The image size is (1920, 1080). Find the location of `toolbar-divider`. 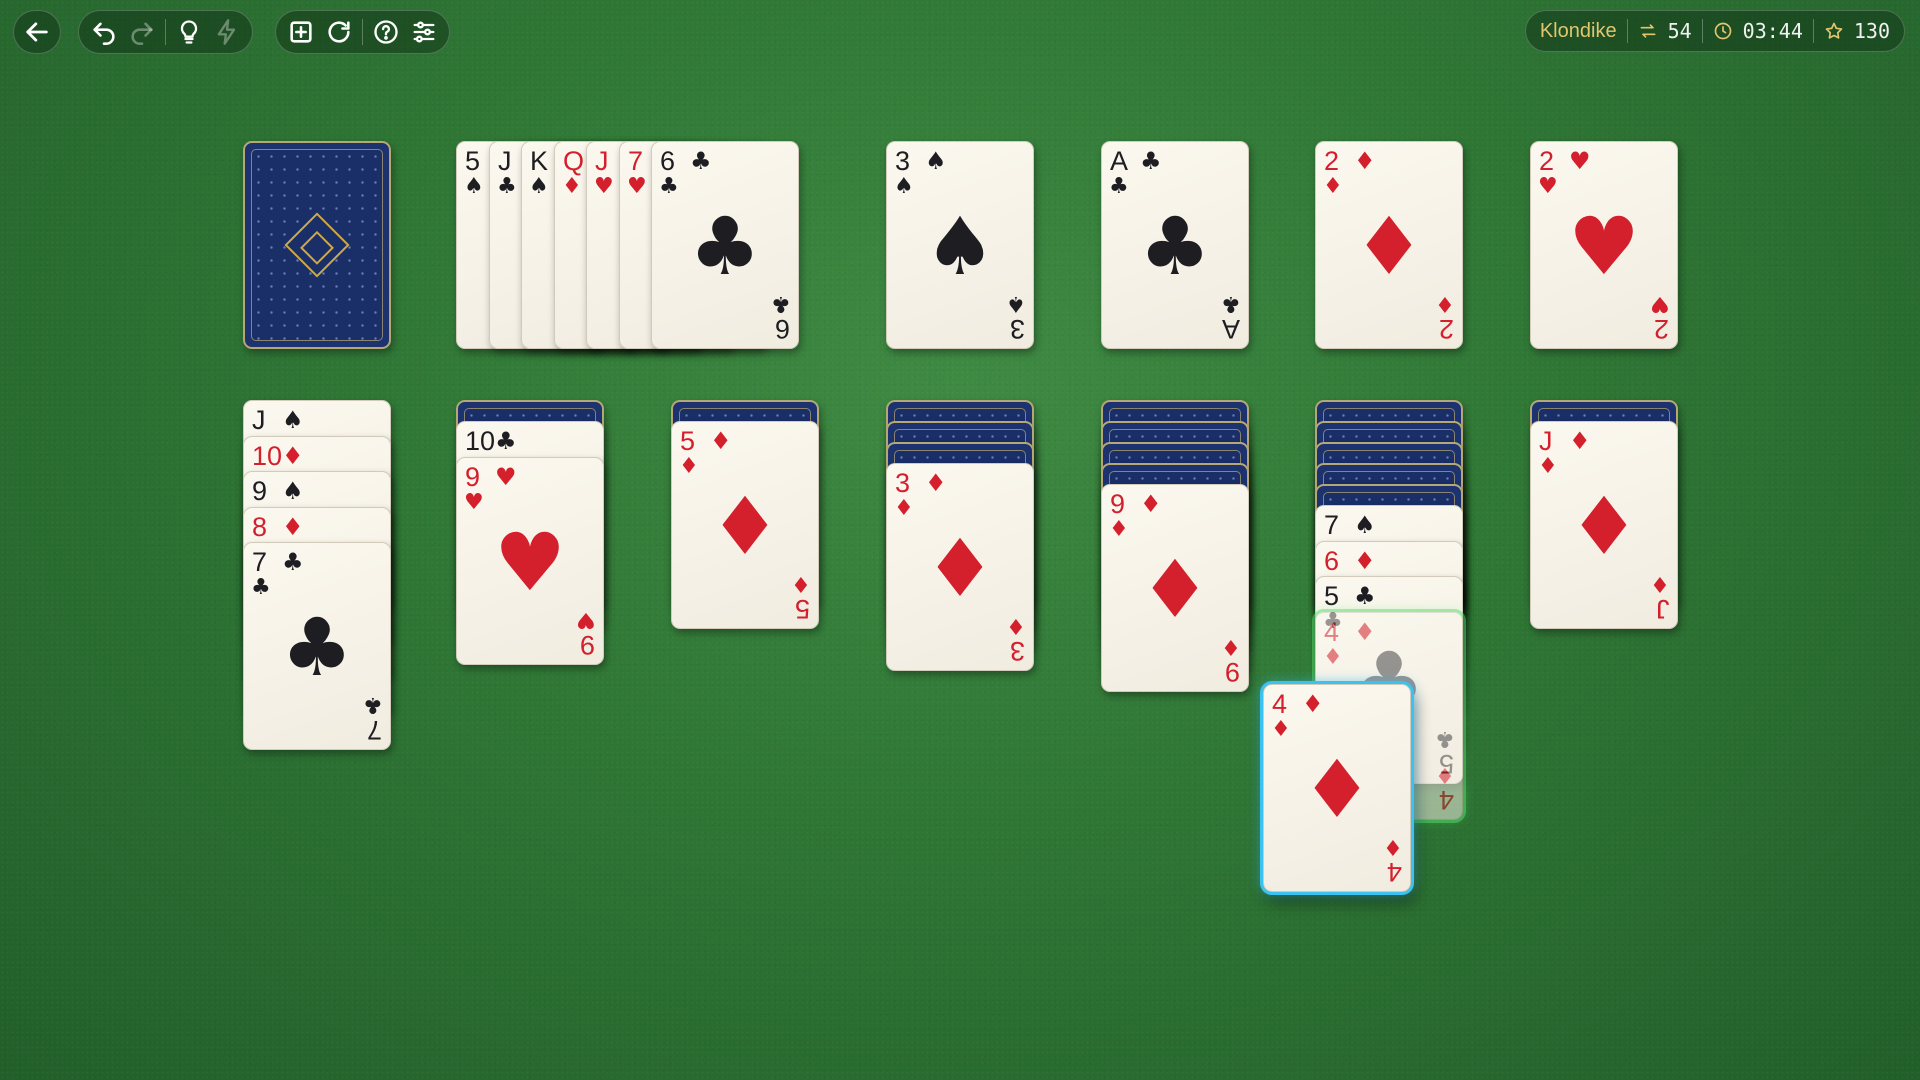

toolbar-divider is located at coordinates (165, 32).